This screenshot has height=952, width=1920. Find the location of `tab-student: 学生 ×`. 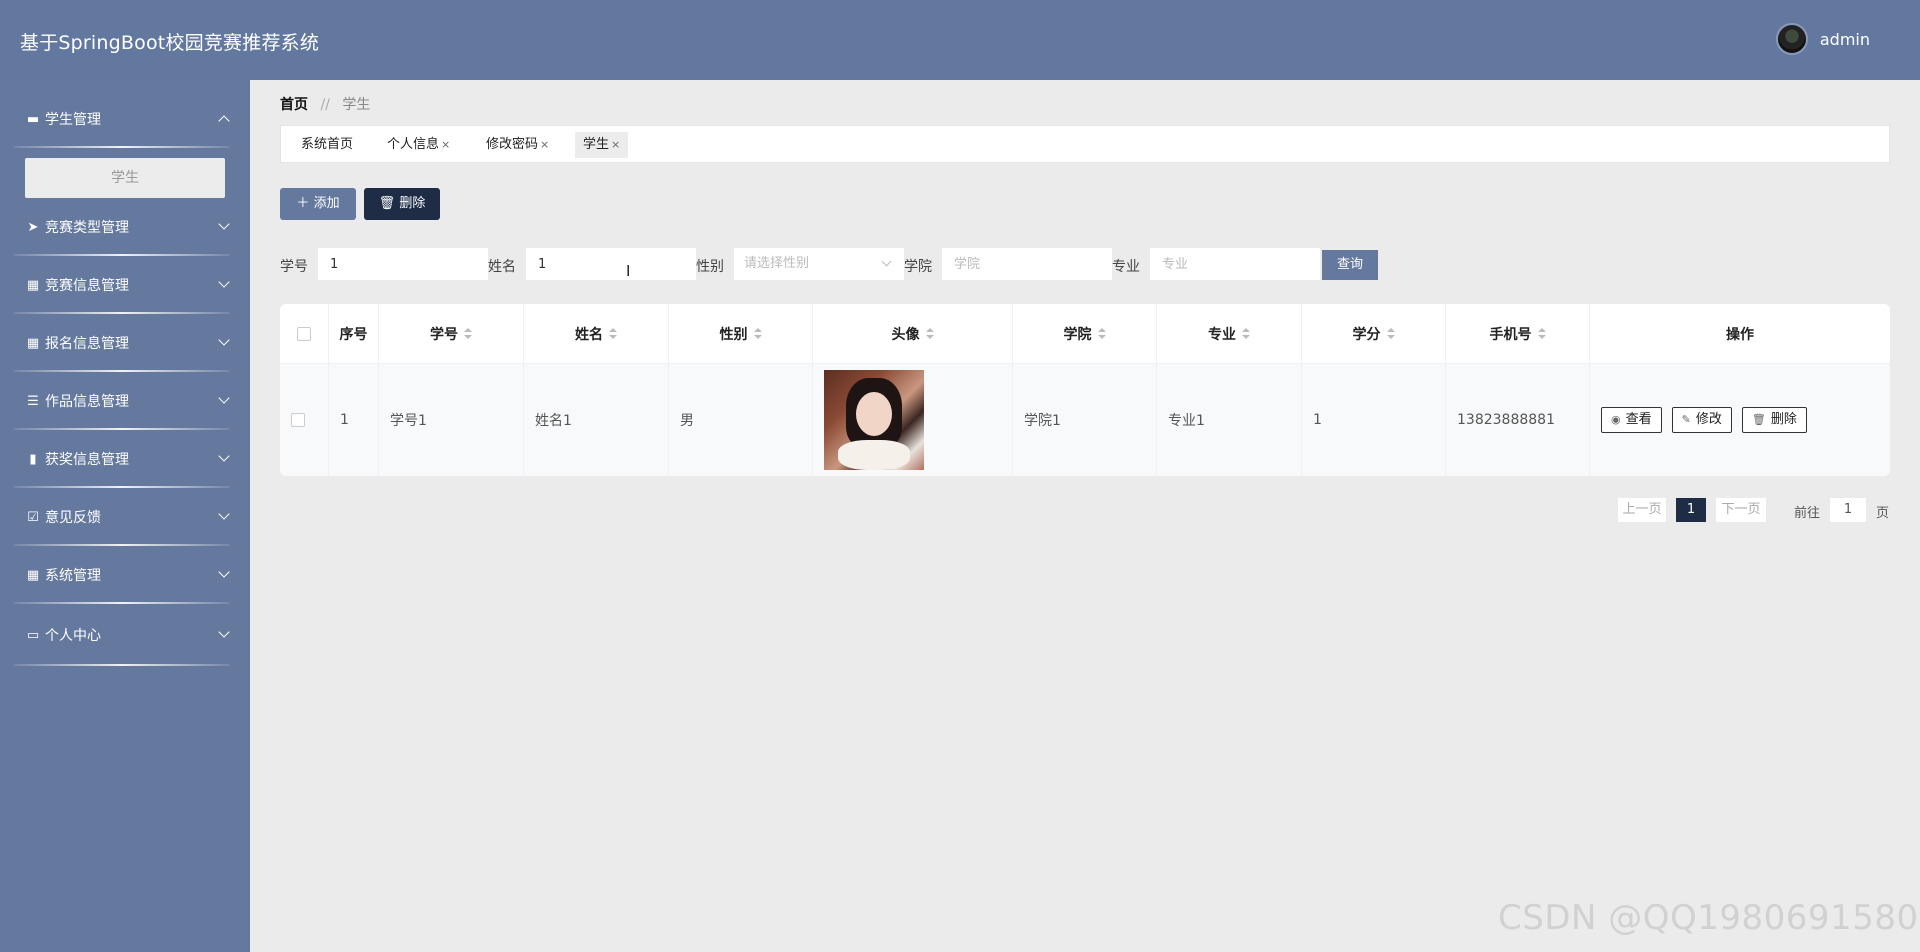

tab-student: 学生 × is located at coordinates (602, 145).